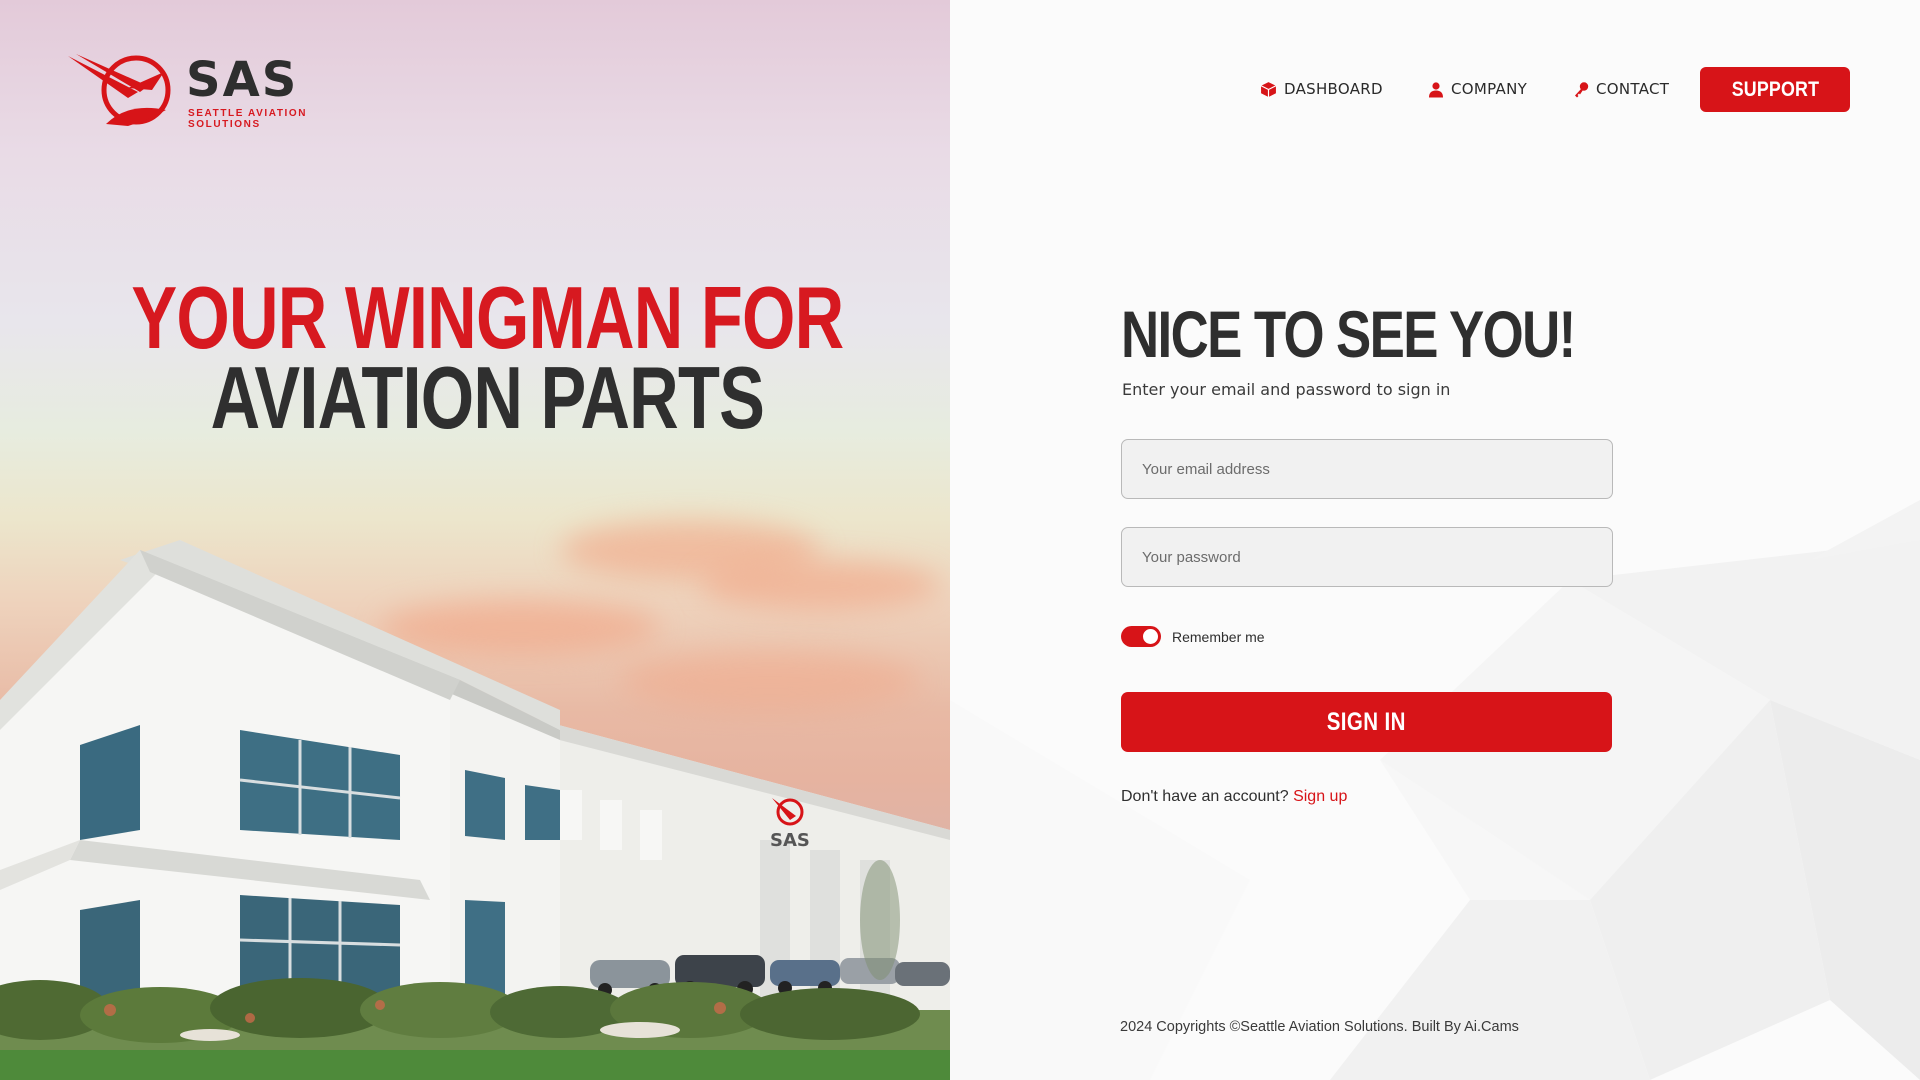  I want to click on email-field, so click(1367, 469).